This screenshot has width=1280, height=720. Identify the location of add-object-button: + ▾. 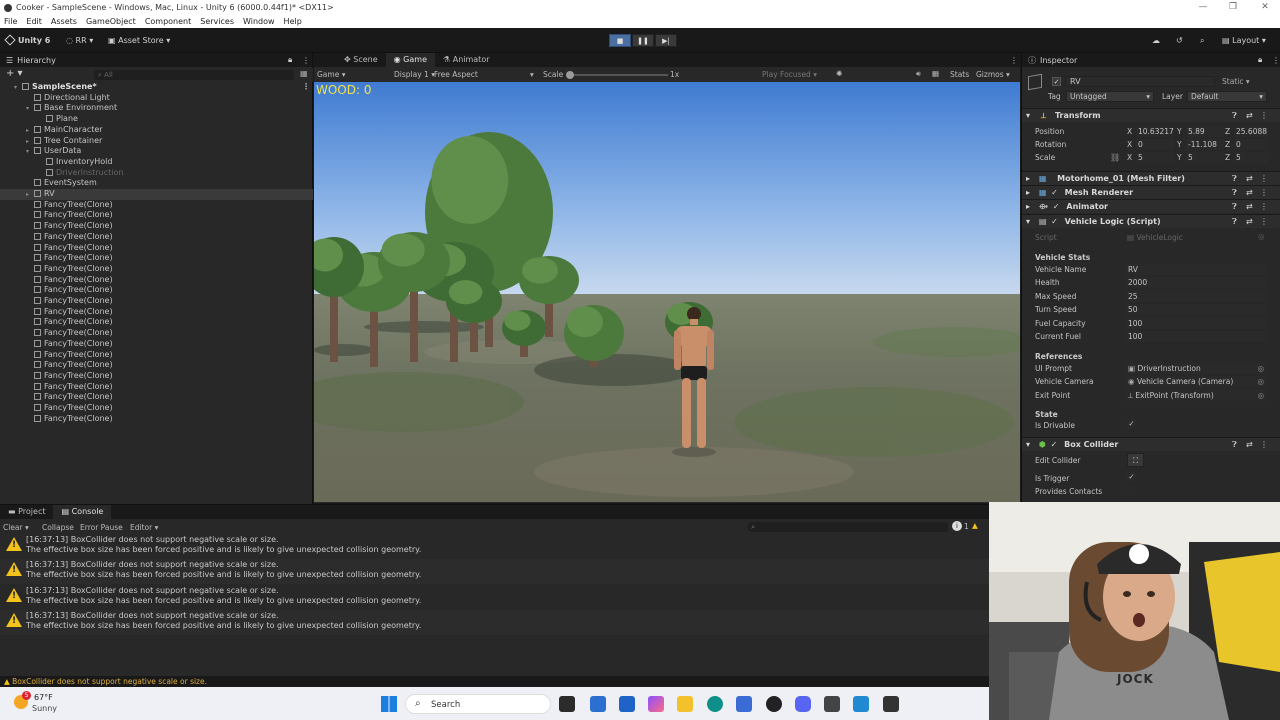
(14, 73).